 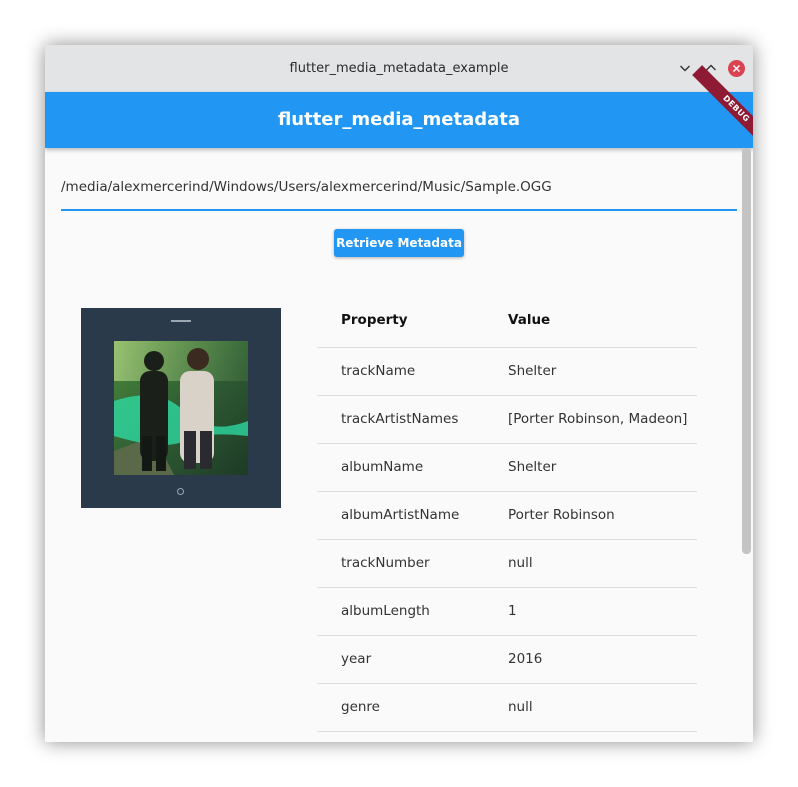 What do you see at coordinates (598, 419) in the screenshot?
I see `value-cell: [Porter Robinson, Madeon]` at bounding box center [598, 419].